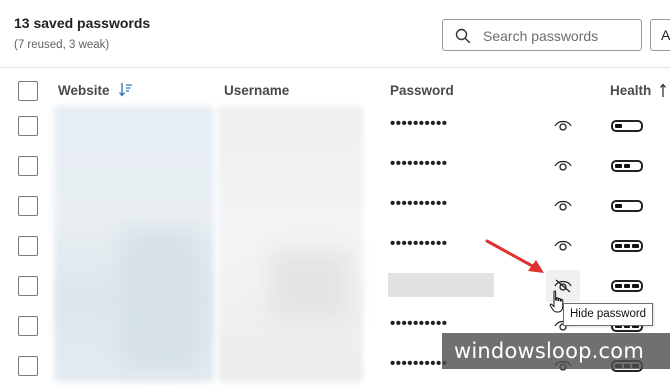  What do you see at coordinates (608, 314) in the screenshot?
I see `hide-password-tooltip: Hide password` at bounding box center [608, 314].